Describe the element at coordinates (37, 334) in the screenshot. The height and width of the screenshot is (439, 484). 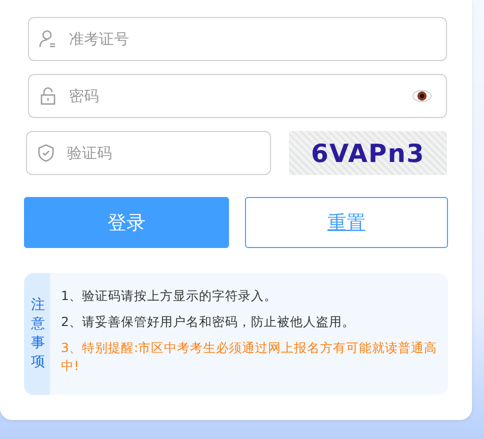
I see `notice-title: 注意事项` at that location.